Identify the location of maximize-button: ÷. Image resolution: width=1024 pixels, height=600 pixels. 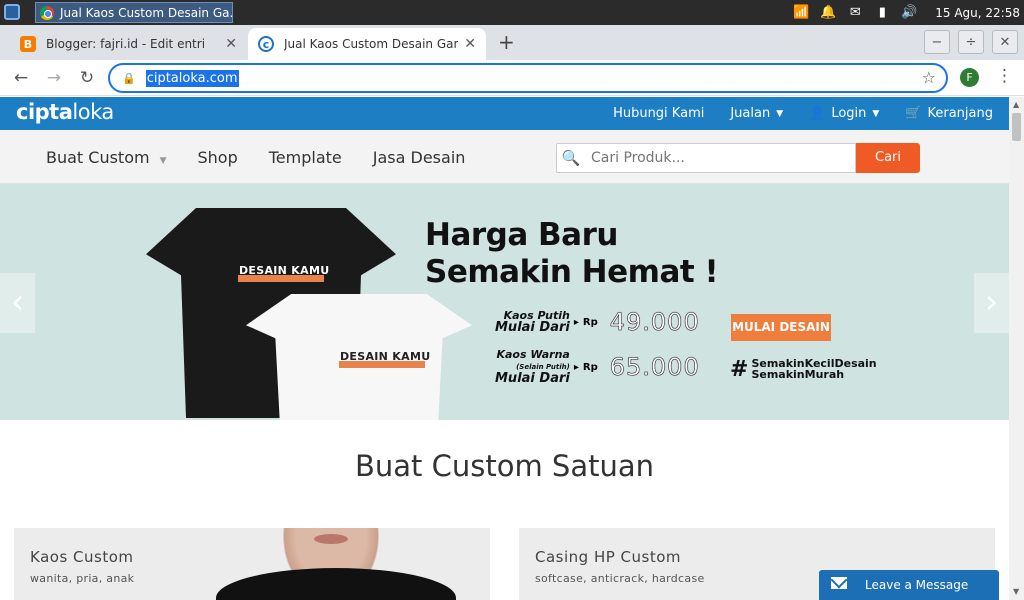
(971, 42).